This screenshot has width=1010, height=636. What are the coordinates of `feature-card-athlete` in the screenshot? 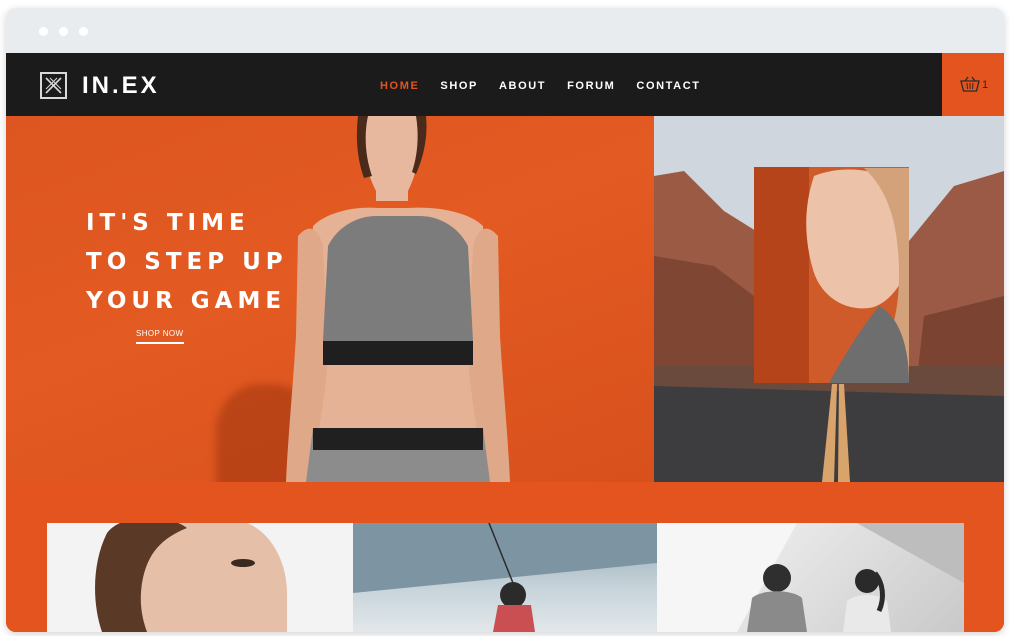 It's located at (505, 577).